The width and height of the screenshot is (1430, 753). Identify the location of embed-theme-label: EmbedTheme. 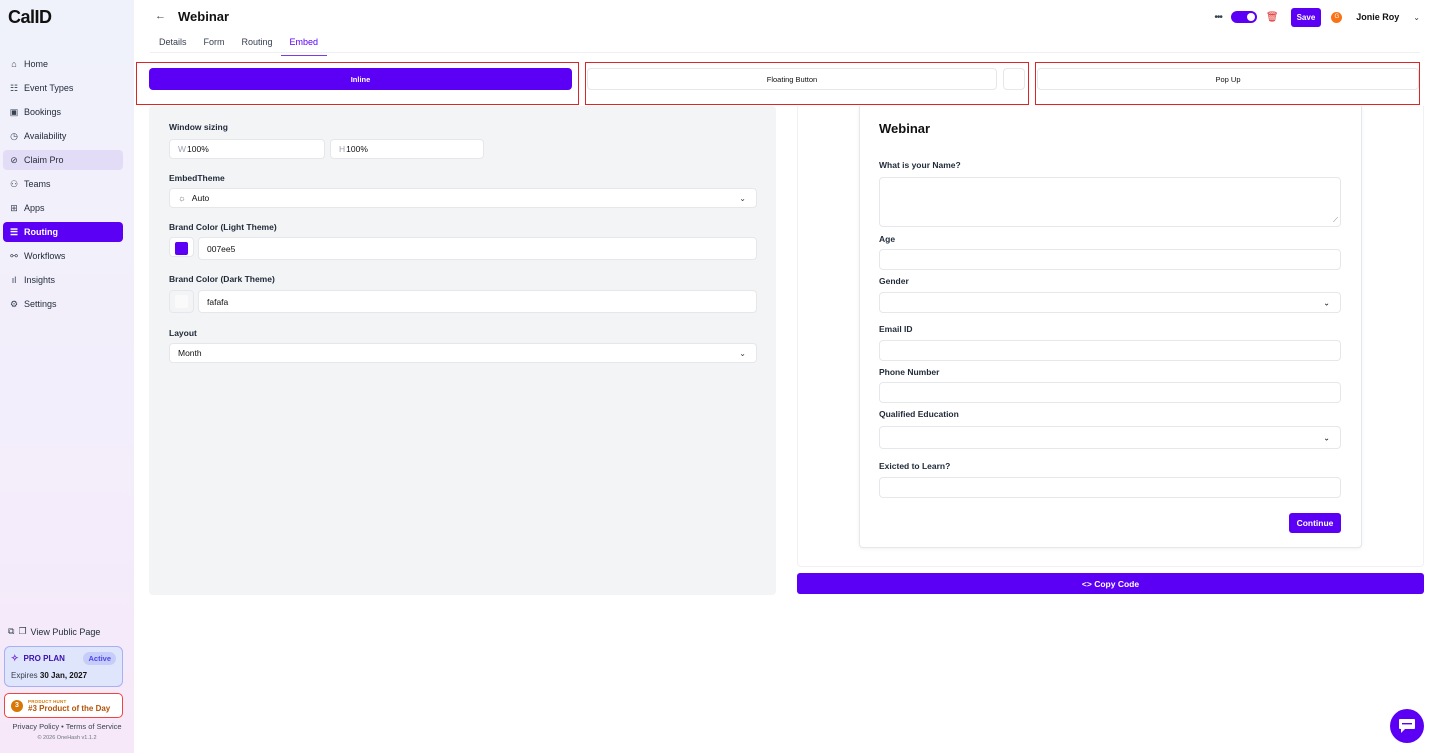
(197, 178).